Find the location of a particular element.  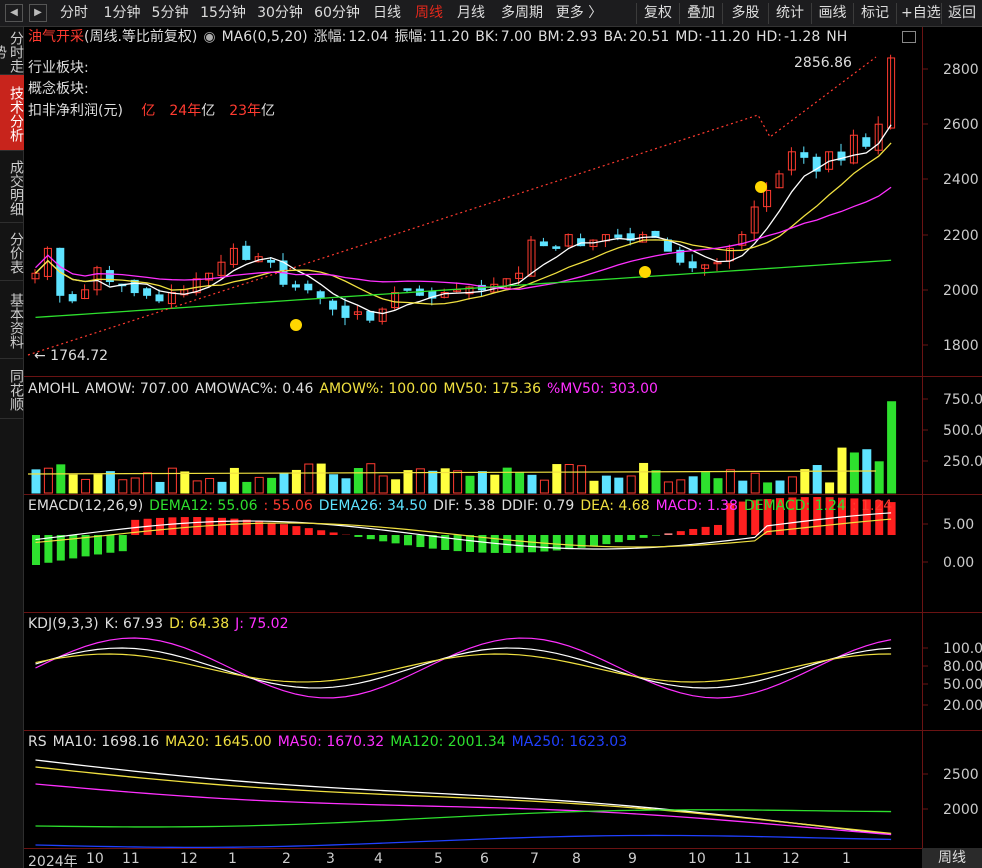

concept-label: 概念板块: is located at coordinates (58, 89).